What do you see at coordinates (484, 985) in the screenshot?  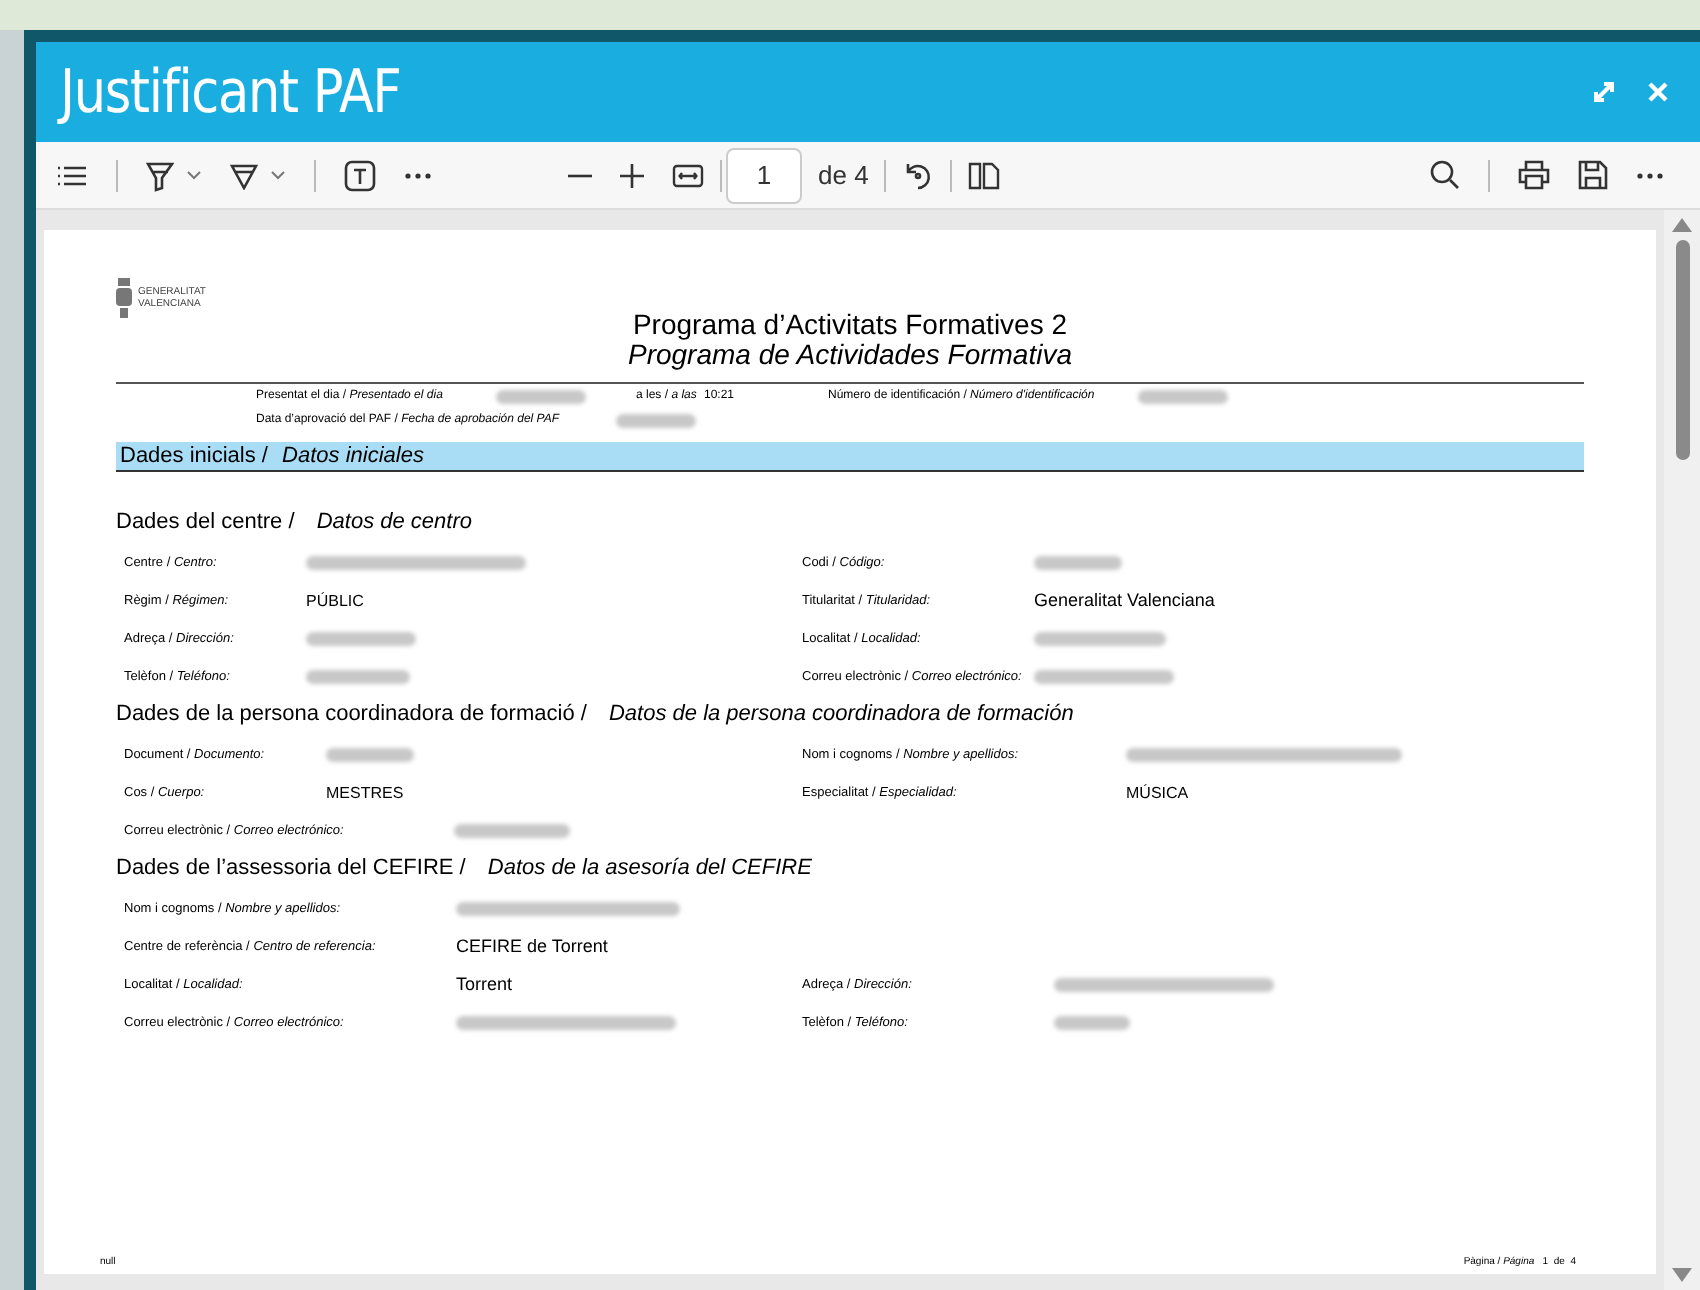 I see `field-value: Torrent` at bounding box center [484, 985].